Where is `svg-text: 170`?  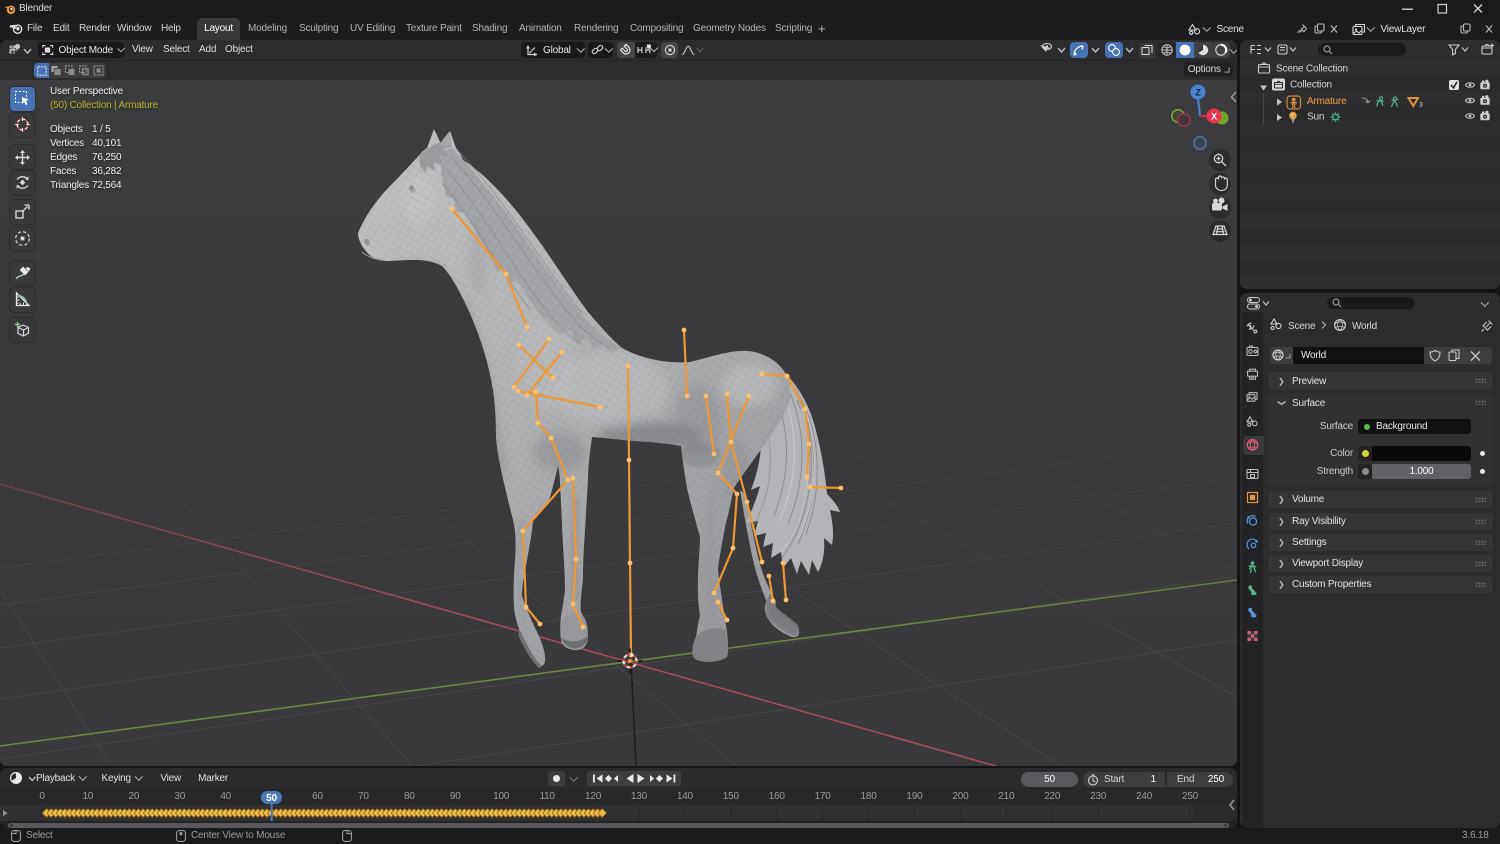
svg-text: 170 is located at coordinates (823, 796).